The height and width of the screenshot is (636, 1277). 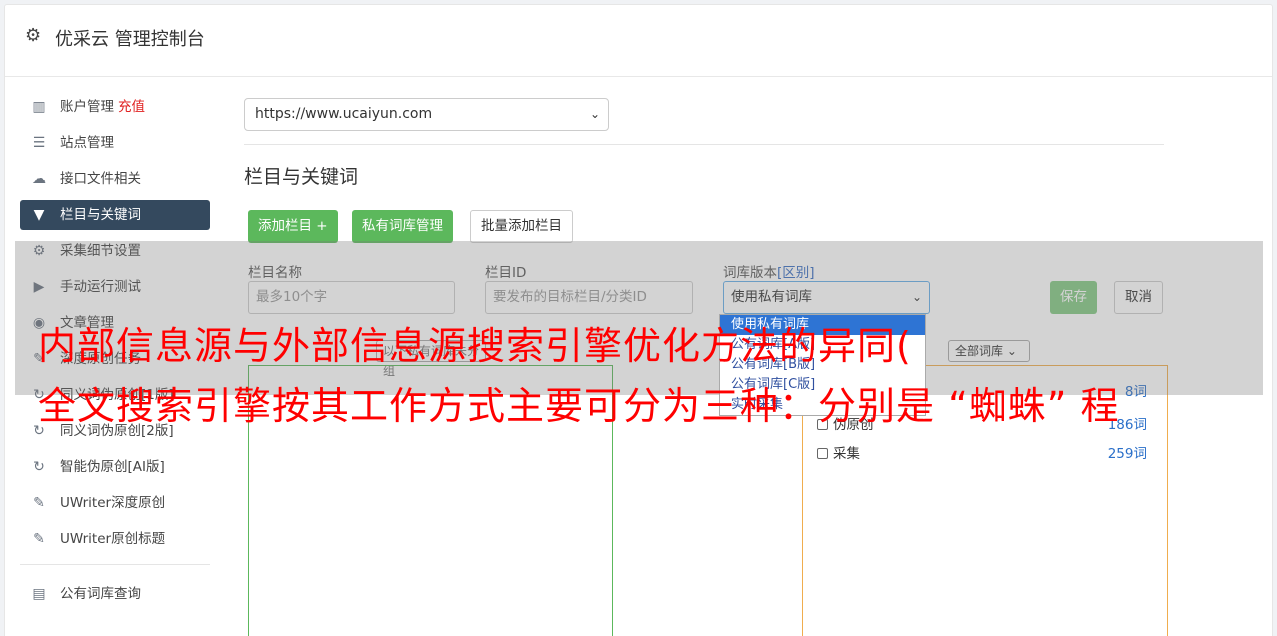 I want to click on chevron-down-icon: ⌄, so click(x=594, y=114).